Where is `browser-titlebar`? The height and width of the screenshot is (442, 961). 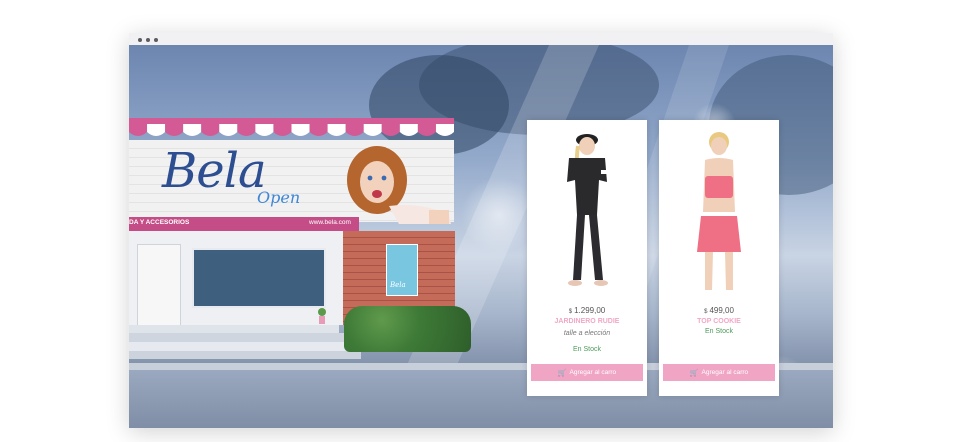
browser-titlebar is located at coordinates (481, 39).